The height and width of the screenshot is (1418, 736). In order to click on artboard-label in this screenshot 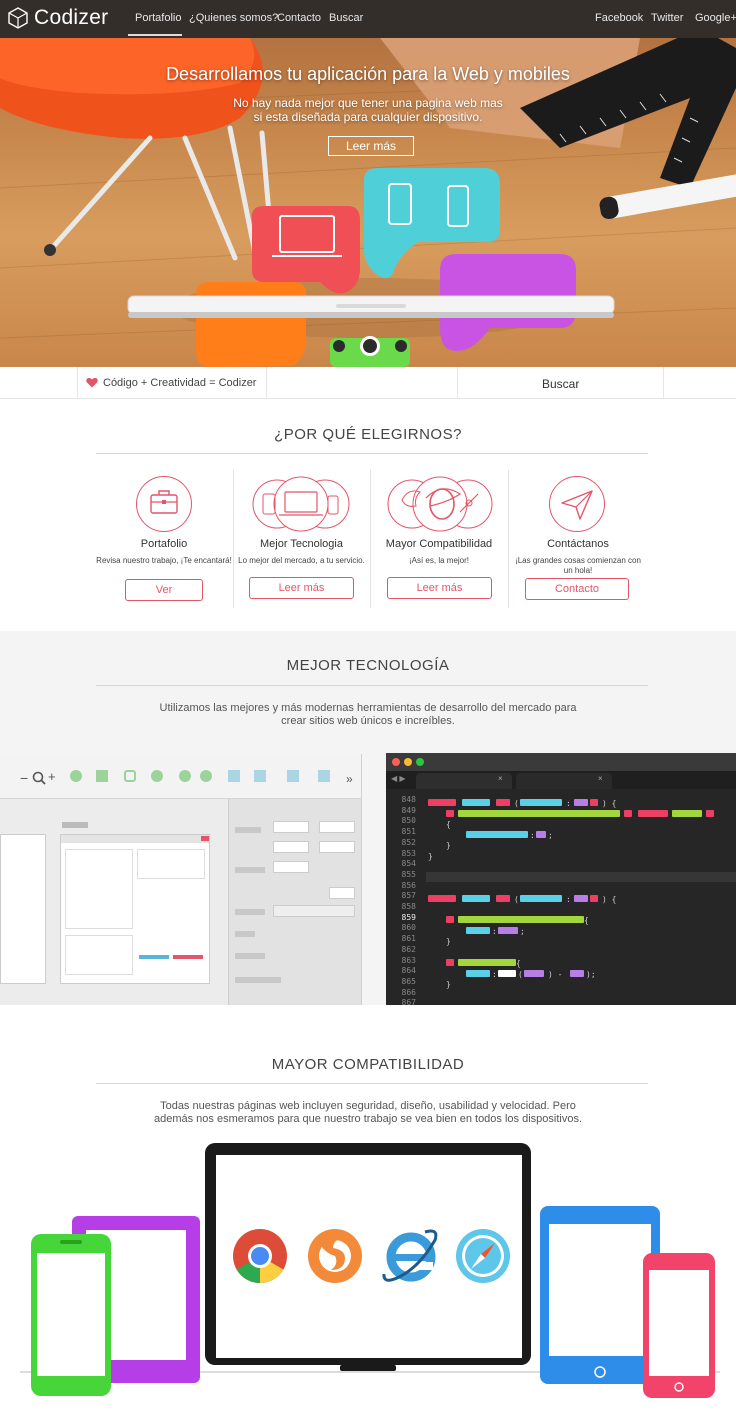, I will do `click(75, 825)`.